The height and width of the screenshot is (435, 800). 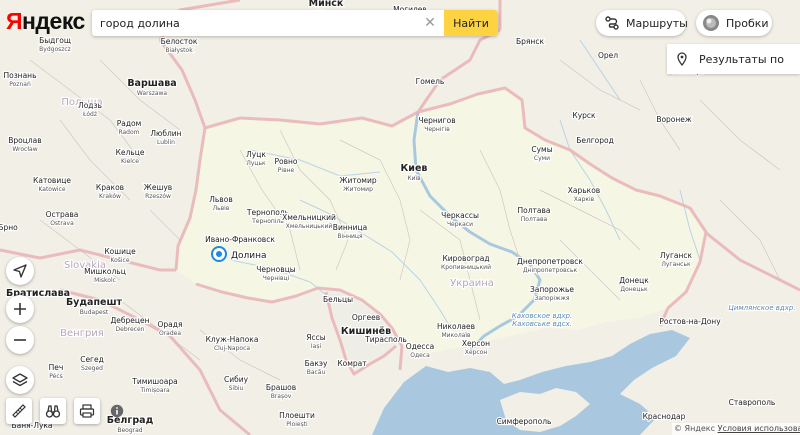 I want to click on city-label: Будапешт, so click(x=94, y=302).